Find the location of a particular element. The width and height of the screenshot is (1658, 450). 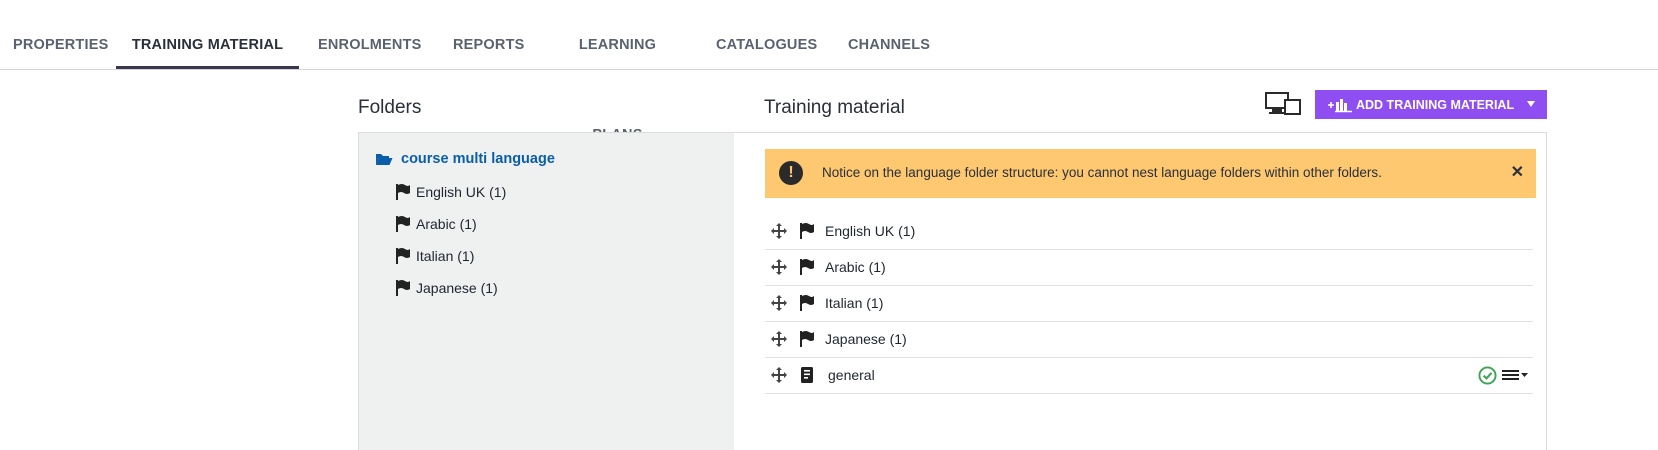

material-row-label: general is located at coordinates (851, 375).